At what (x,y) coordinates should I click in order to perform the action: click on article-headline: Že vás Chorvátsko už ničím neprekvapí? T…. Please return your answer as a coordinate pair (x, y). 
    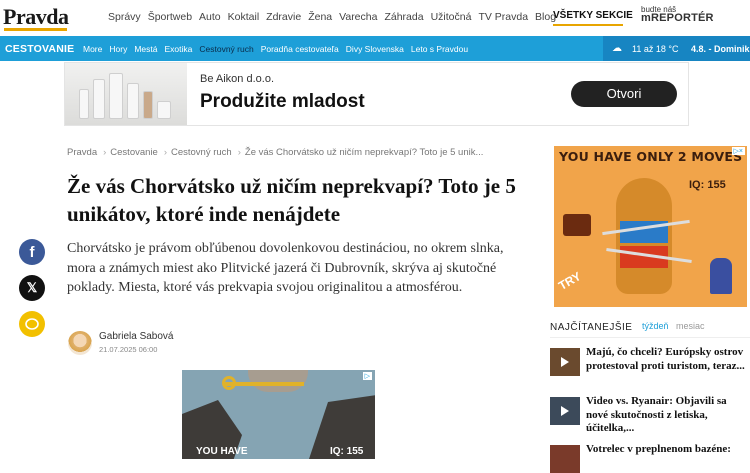
    Looking at the image, I should click on (291, 200).